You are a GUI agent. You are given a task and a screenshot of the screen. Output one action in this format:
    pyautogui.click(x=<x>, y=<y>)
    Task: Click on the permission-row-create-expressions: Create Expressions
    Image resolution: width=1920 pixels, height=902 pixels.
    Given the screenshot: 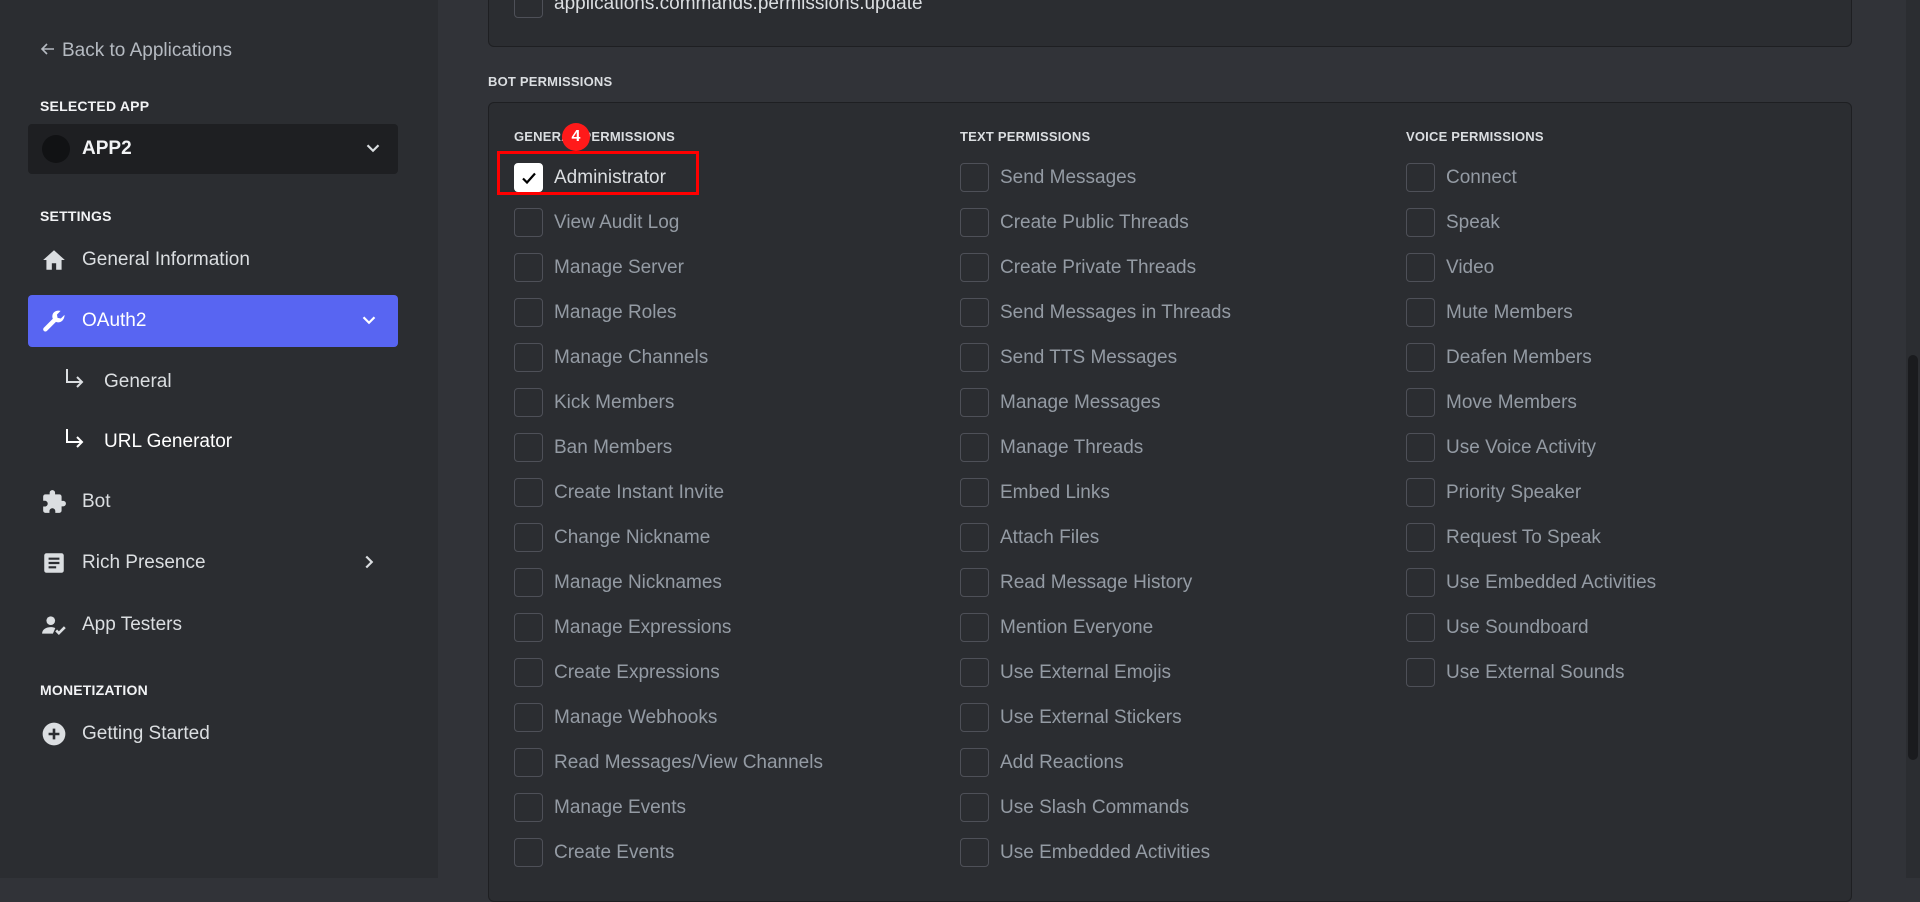 What is the action you would take?
    pyautogui.click(x=668, y=672)
    